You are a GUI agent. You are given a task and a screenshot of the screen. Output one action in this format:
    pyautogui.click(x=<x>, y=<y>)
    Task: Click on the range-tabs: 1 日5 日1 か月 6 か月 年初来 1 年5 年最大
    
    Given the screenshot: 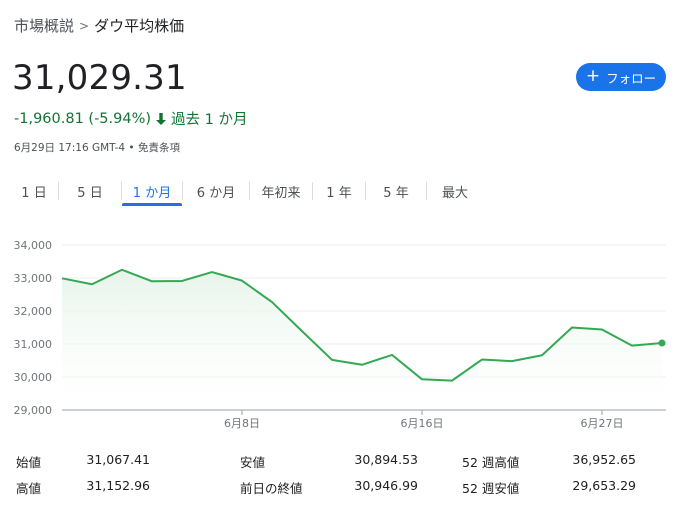 What is the action you would take?
    pyautogui.click(x=246, y=192)
    